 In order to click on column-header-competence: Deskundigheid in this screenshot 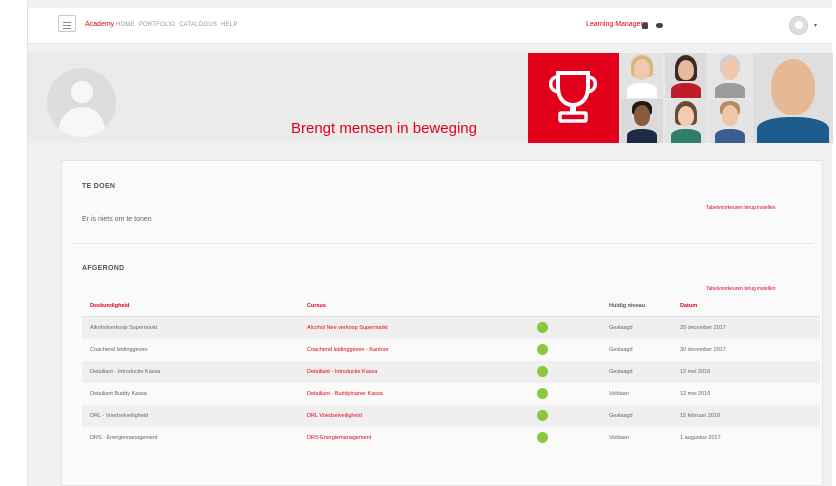, I will do `click(109, 306)`.